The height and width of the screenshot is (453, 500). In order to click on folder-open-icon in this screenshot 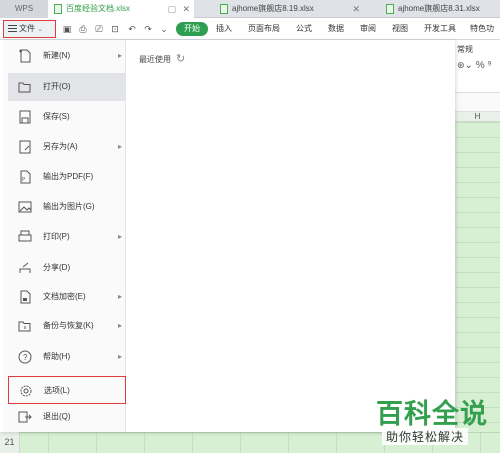, I will do `click(25, 87)`.